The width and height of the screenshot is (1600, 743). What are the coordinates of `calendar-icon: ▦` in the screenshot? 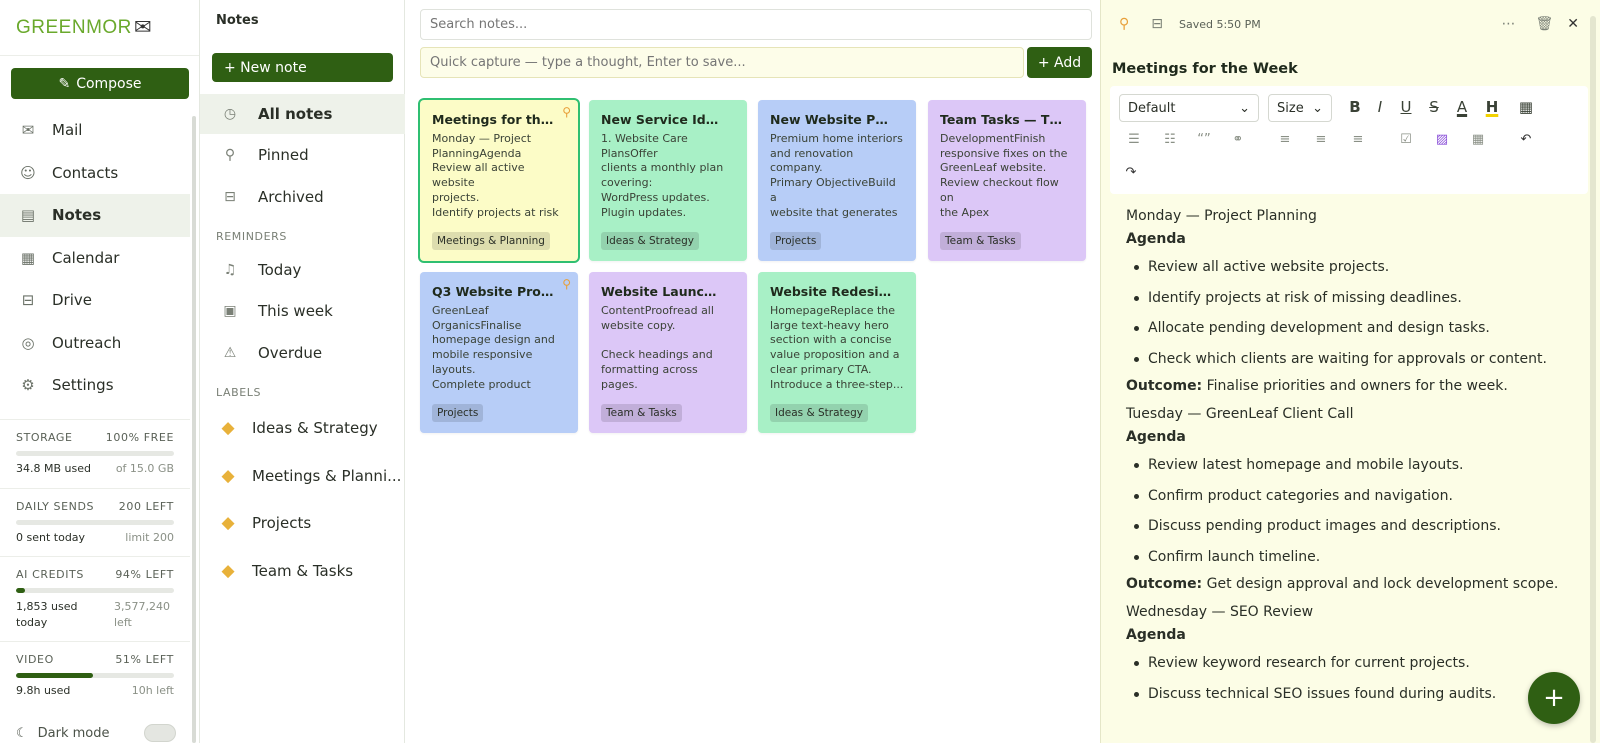 It's located at (28, 257).